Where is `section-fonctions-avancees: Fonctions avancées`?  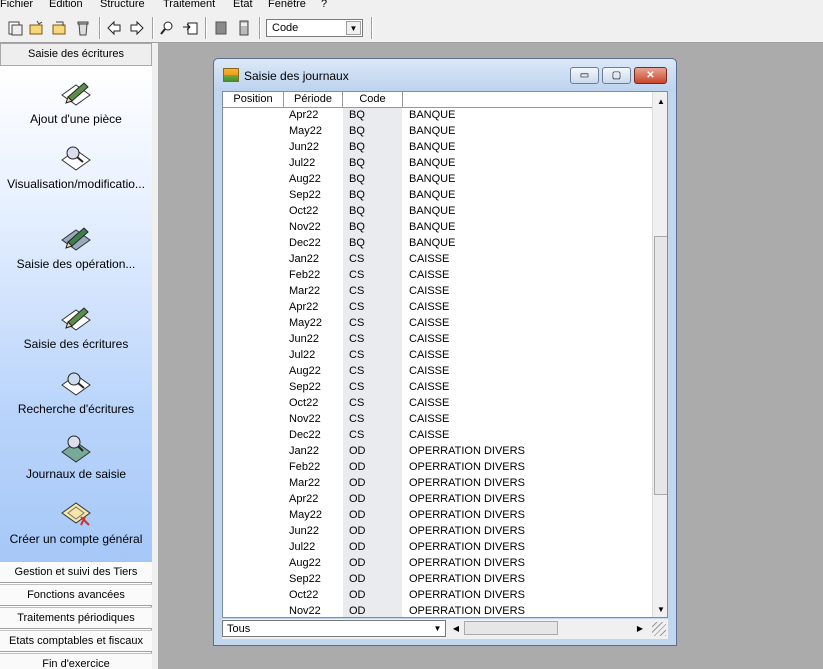
section-fonctions-avancees: Fonctions avancées is located at coordinates (76, 595).